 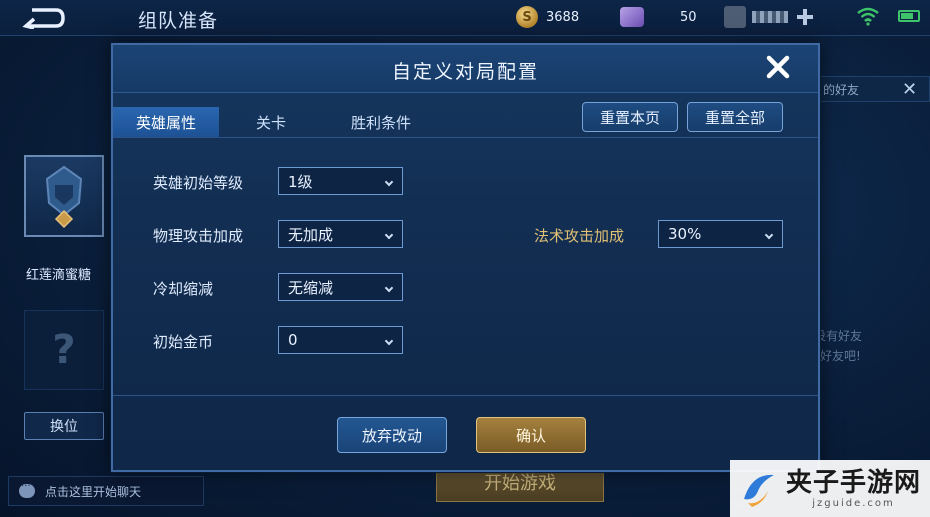 I want to click on initial-gold-value: 0, so click(x=293, y=340).